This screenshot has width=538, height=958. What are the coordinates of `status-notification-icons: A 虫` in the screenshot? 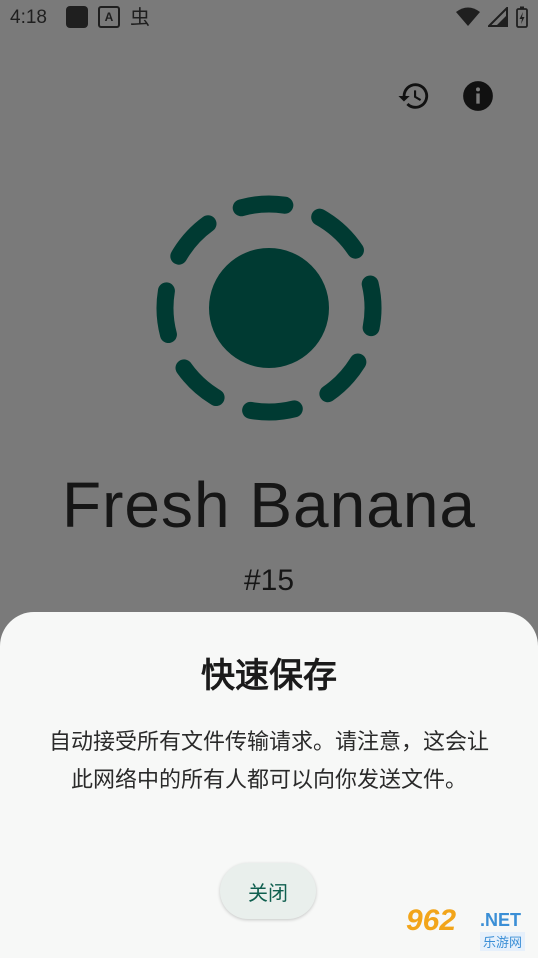 It's located at (108, 17).